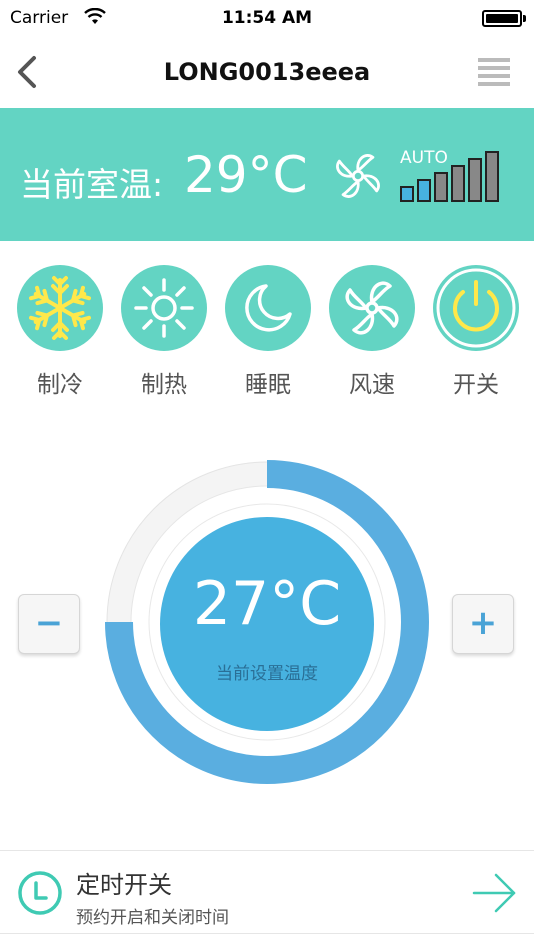 This screenshot has width=534, height=950. I want to click on room-temp-banner: 当前室温: 29°C AUTO, so click(267, 174).